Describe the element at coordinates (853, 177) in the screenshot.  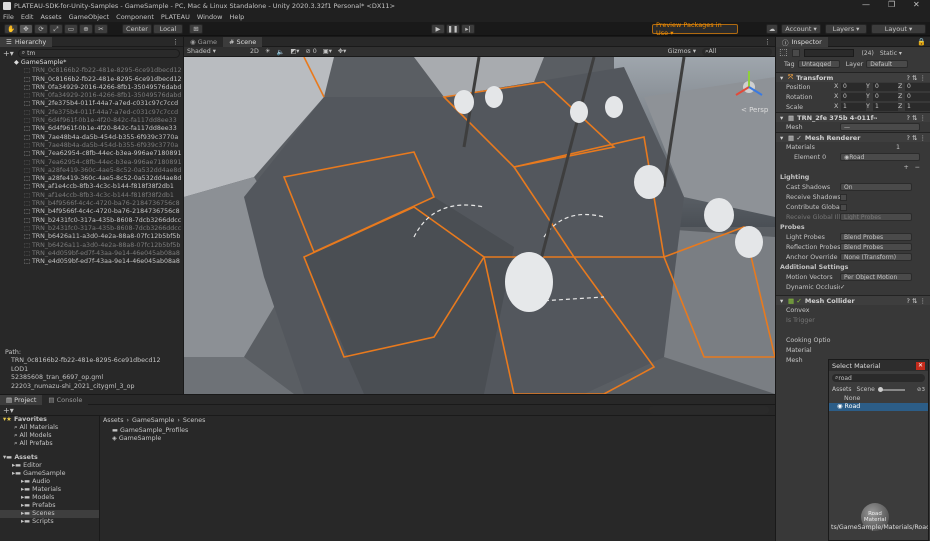
I see `lighting-section: Lighting` at that location.